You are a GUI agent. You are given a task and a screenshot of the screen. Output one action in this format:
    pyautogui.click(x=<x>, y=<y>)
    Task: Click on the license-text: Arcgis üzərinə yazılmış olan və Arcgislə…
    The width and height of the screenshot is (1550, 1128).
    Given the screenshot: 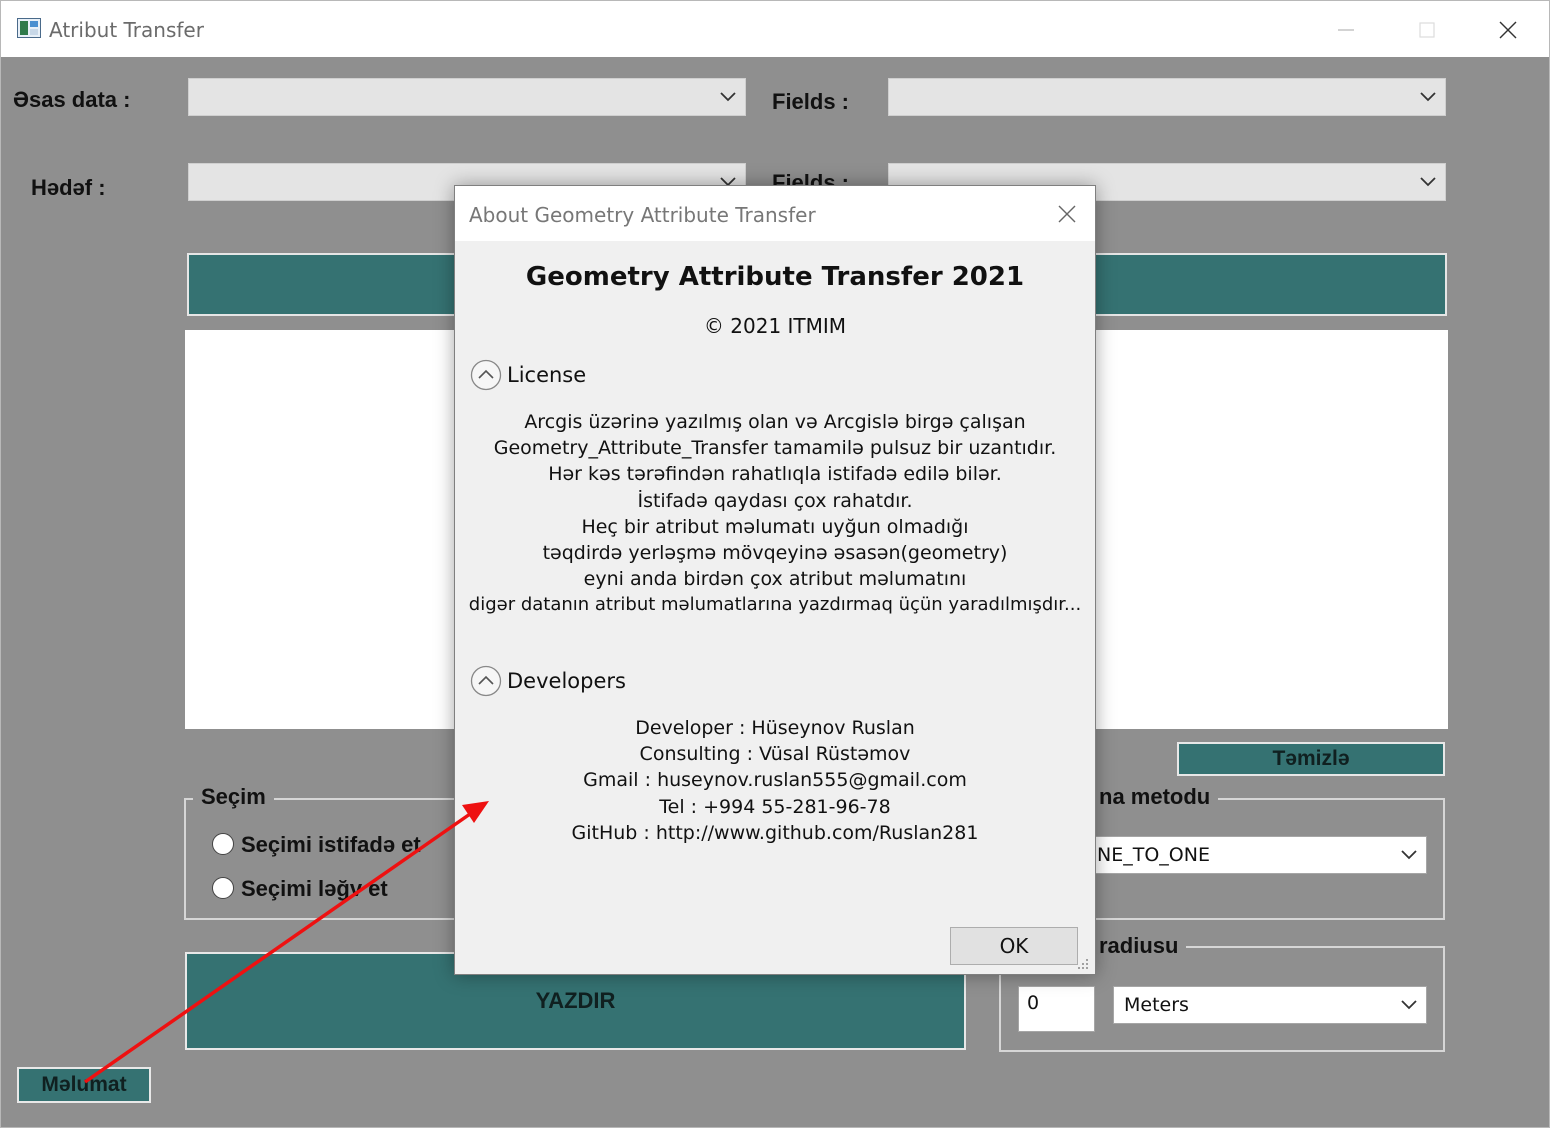 What is the action you would take?
    pyautogui.click(x=775, y=514)
    